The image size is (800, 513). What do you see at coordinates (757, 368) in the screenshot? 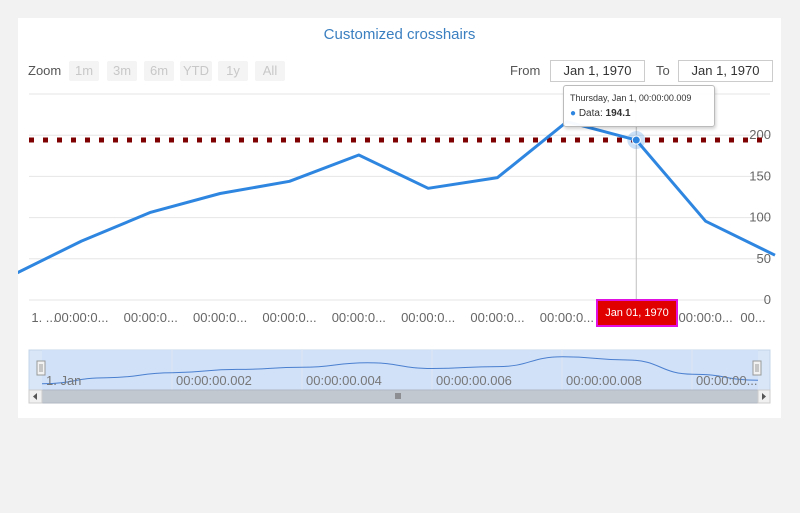
I see `navigator-right-handle` at bounding box center [757, 368].